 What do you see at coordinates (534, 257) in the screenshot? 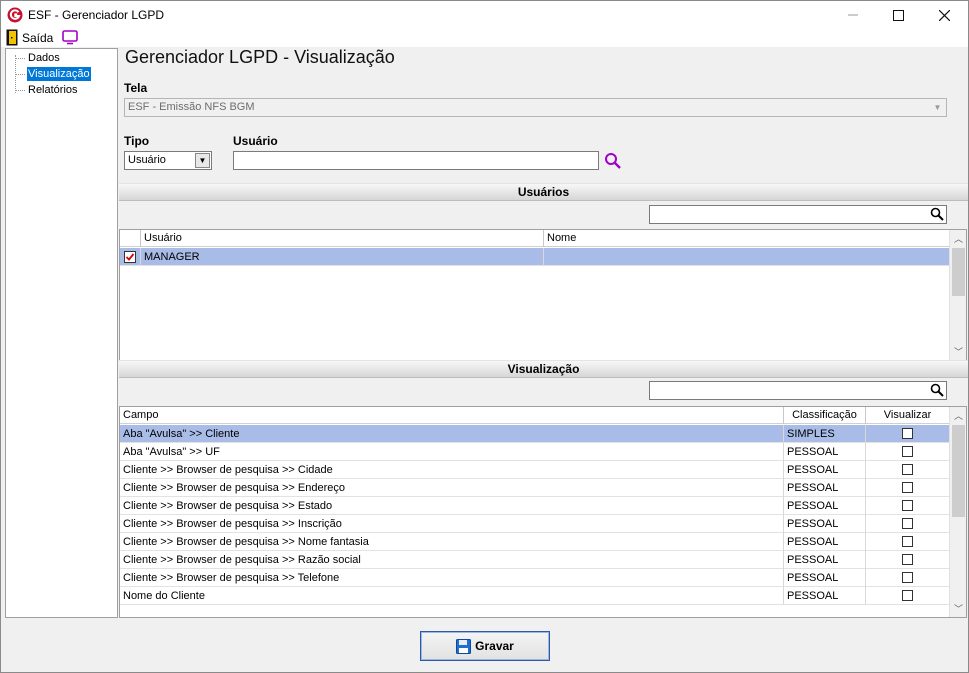
I see `table-row: MANAGER` at bounding box center [534, 257].